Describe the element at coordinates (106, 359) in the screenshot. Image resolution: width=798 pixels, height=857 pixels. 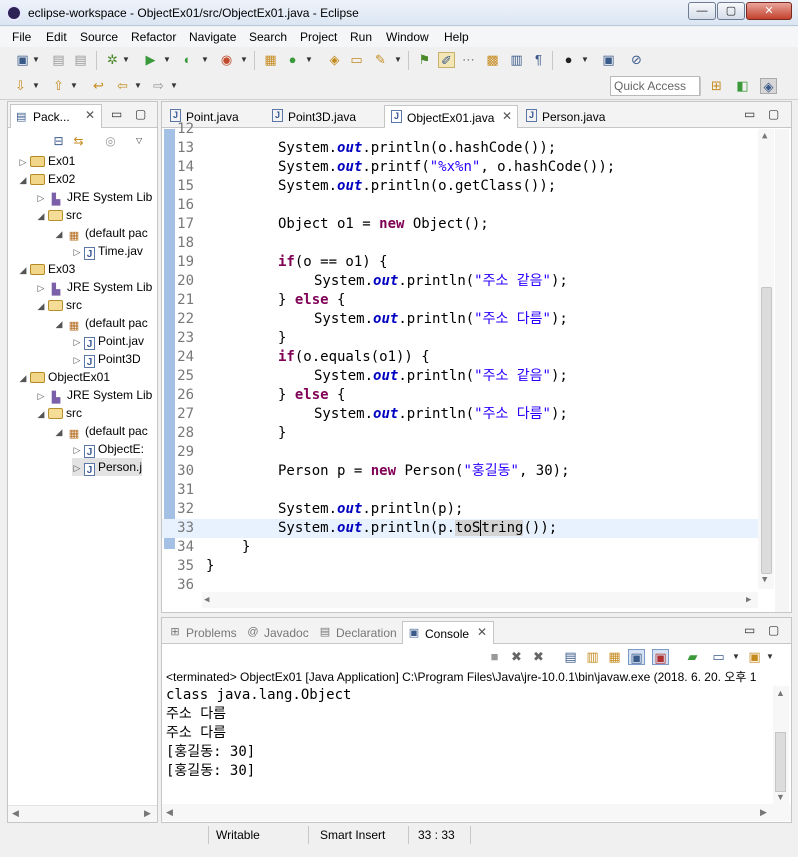
I see `tree-item: ▷ J Point3D` at that location.